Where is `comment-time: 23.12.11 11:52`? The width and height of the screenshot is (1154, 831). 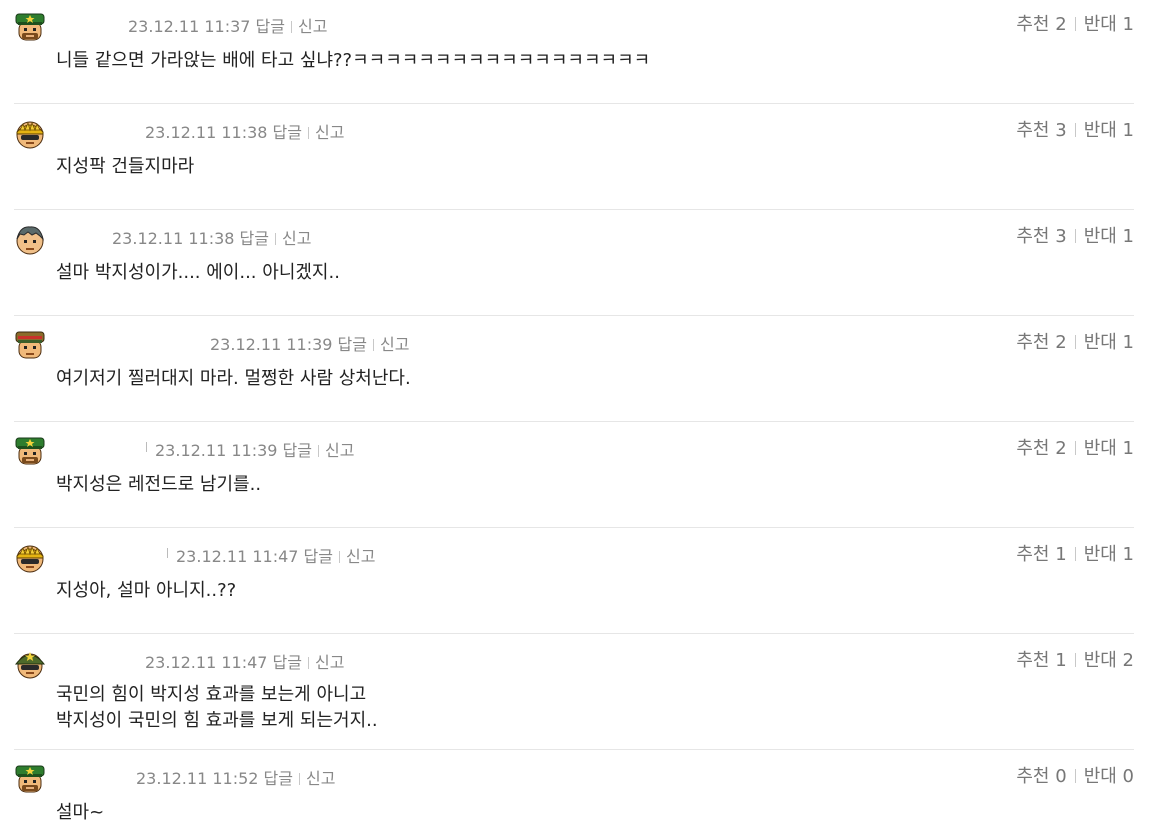 comment-time: 23.12.11 11:52 is located at coordinates (197, 778).